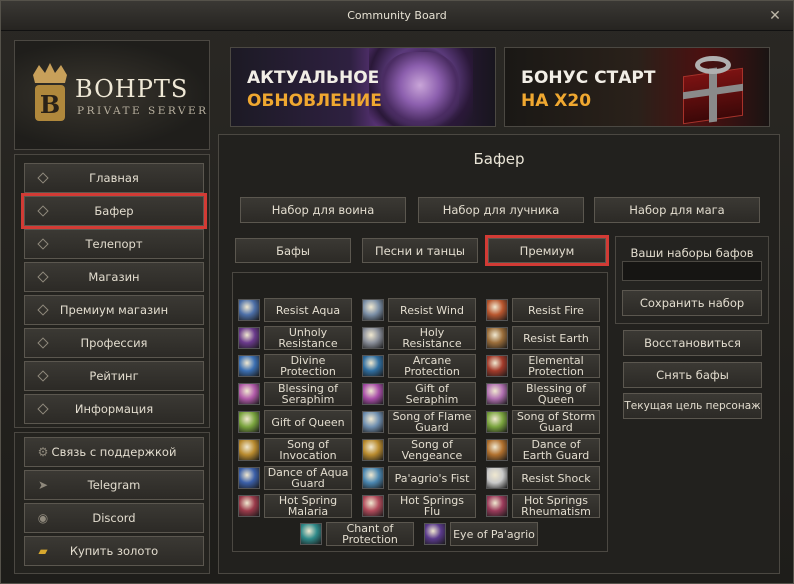  Describe the element at coordinates (293, 250) in the screenshot. I see `tab-buffs: Бафы` at that location.